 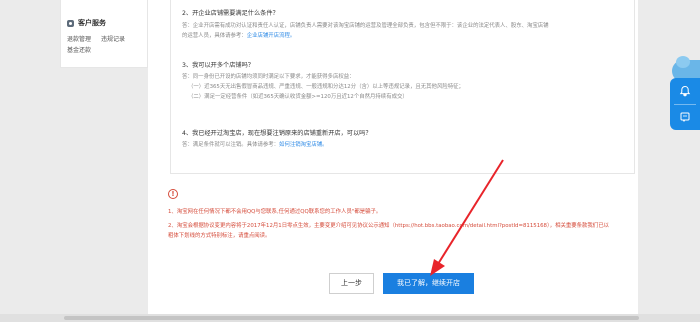 What do you see at coordinates (218, 65) in the screenshot?
I see `faq-question-3: 3、我可以开多个店铺吗？` at bounding box center [218, 65].